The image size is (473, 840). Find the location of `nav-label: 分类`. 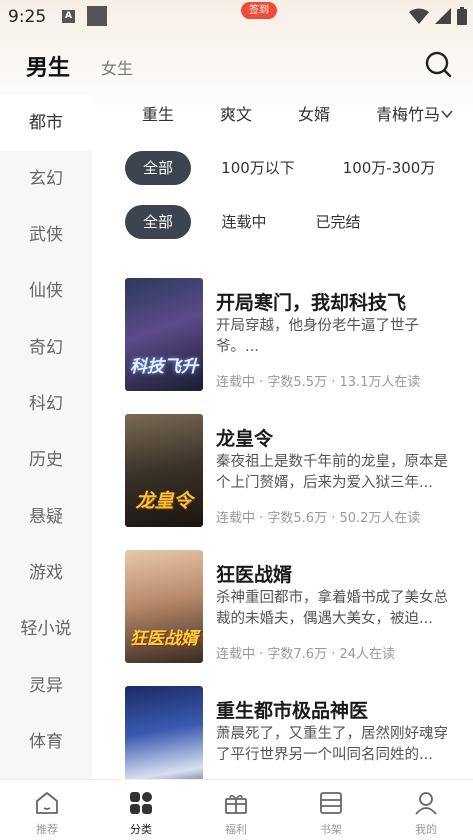

nav-label: 分类 is located at coordinates (141, 829).